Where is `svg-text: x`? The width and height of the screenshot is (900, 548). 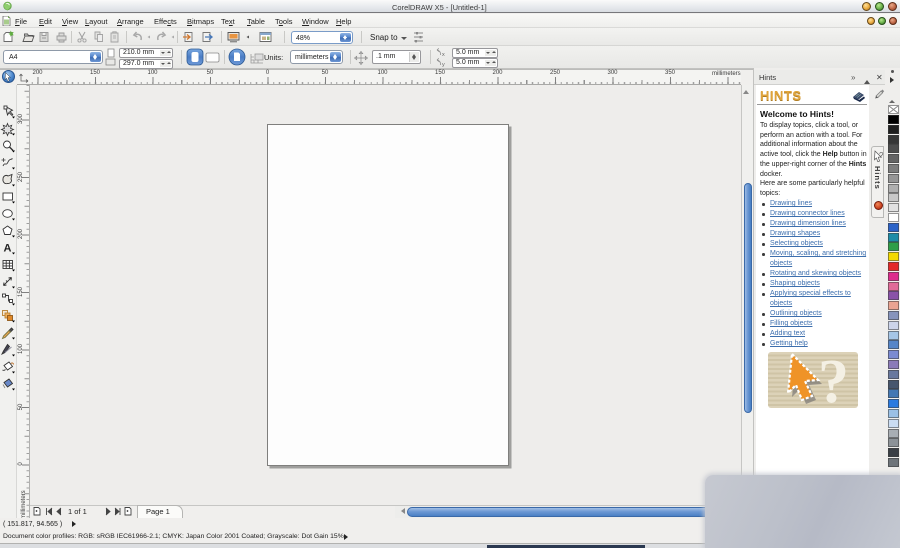 svg-text: x is located at coordinates (443, 55).